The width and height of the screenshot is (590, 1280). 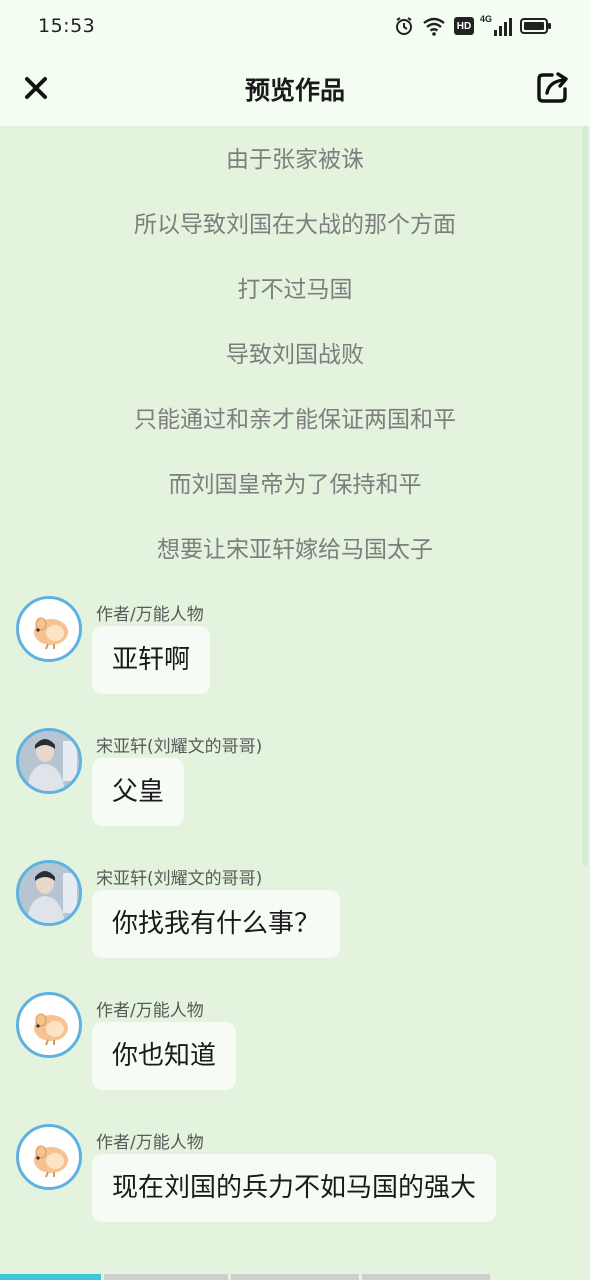 What do you see at coordinates (295, 26) in the screenshot?
I see `status-bar: 15:53 HD 4G` at bounding box center [295, 26].